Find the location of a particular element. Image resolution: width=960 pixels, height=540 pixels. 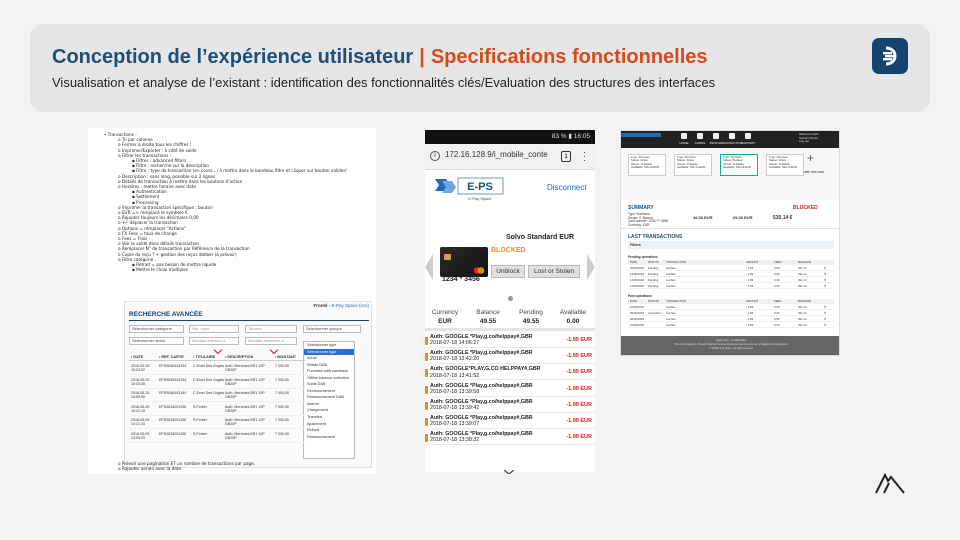

column-header: • DATE is located at coordinates (137, 357).